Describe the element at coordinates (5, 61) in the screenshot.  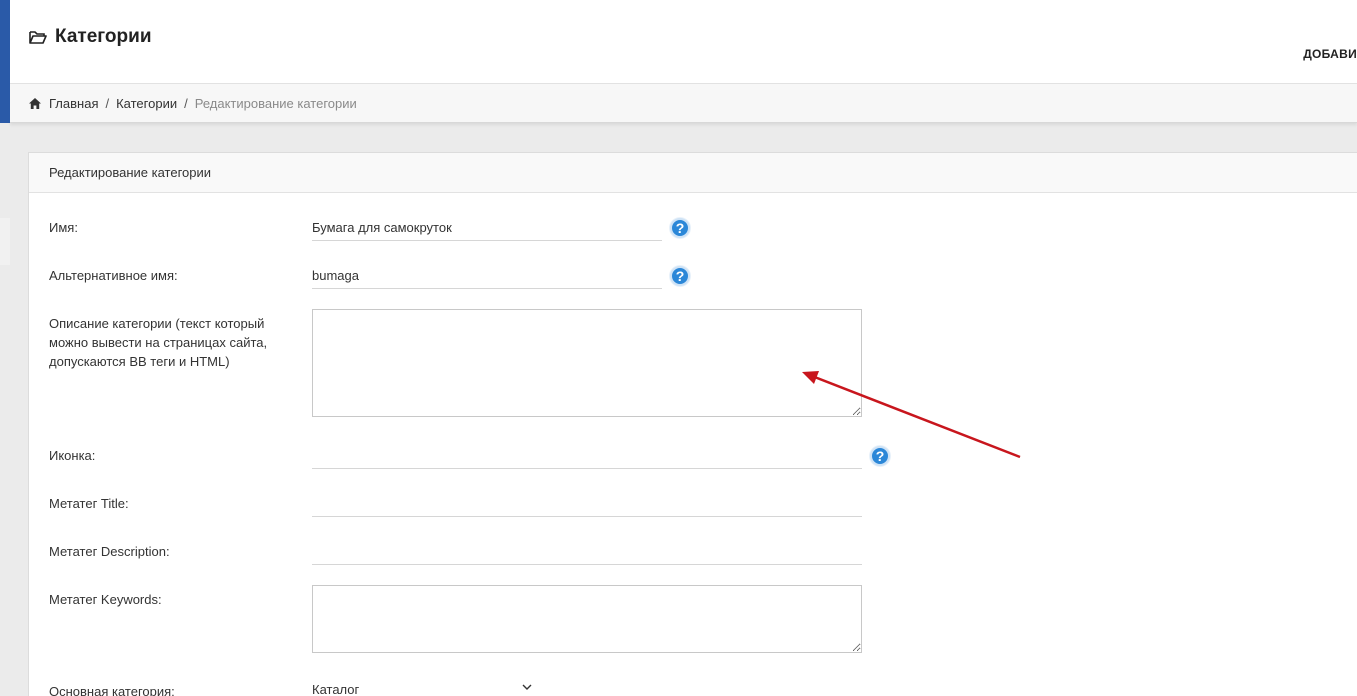
I see `sidebar-edge` at that location.